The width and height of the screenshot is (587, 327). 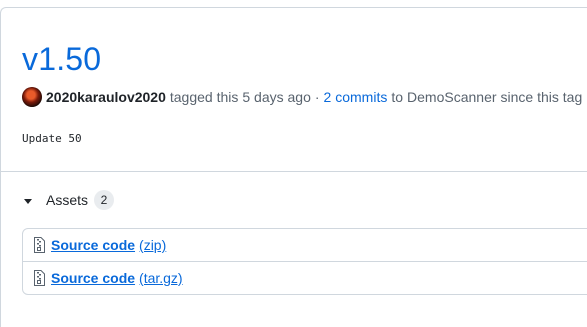 I want to click on assets-toggle: Assets 2, so click(x=69, y=200).